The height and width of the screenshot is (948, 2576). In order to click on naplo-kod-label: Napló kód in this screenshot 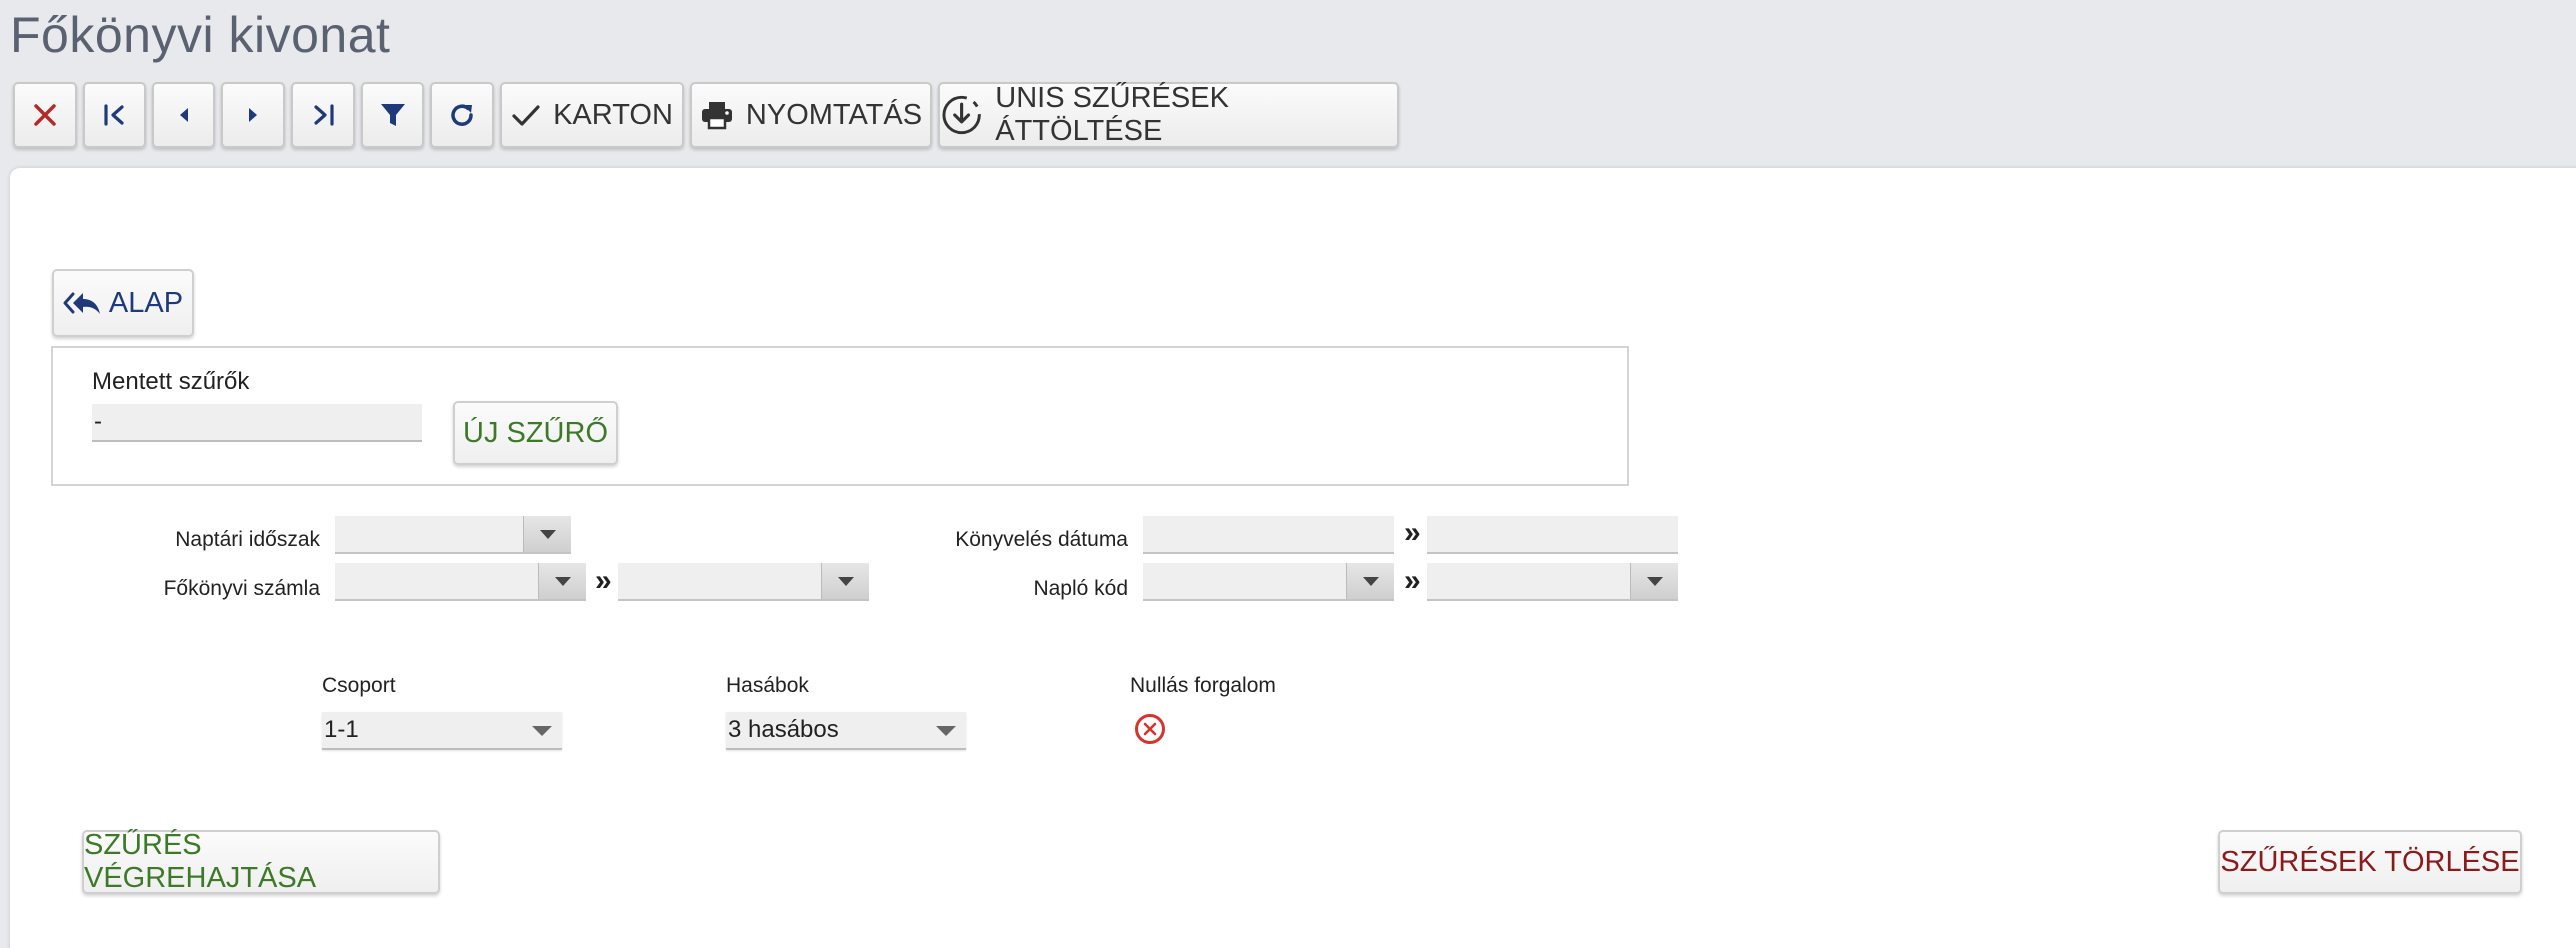, I will do `click(1080, 588)`.